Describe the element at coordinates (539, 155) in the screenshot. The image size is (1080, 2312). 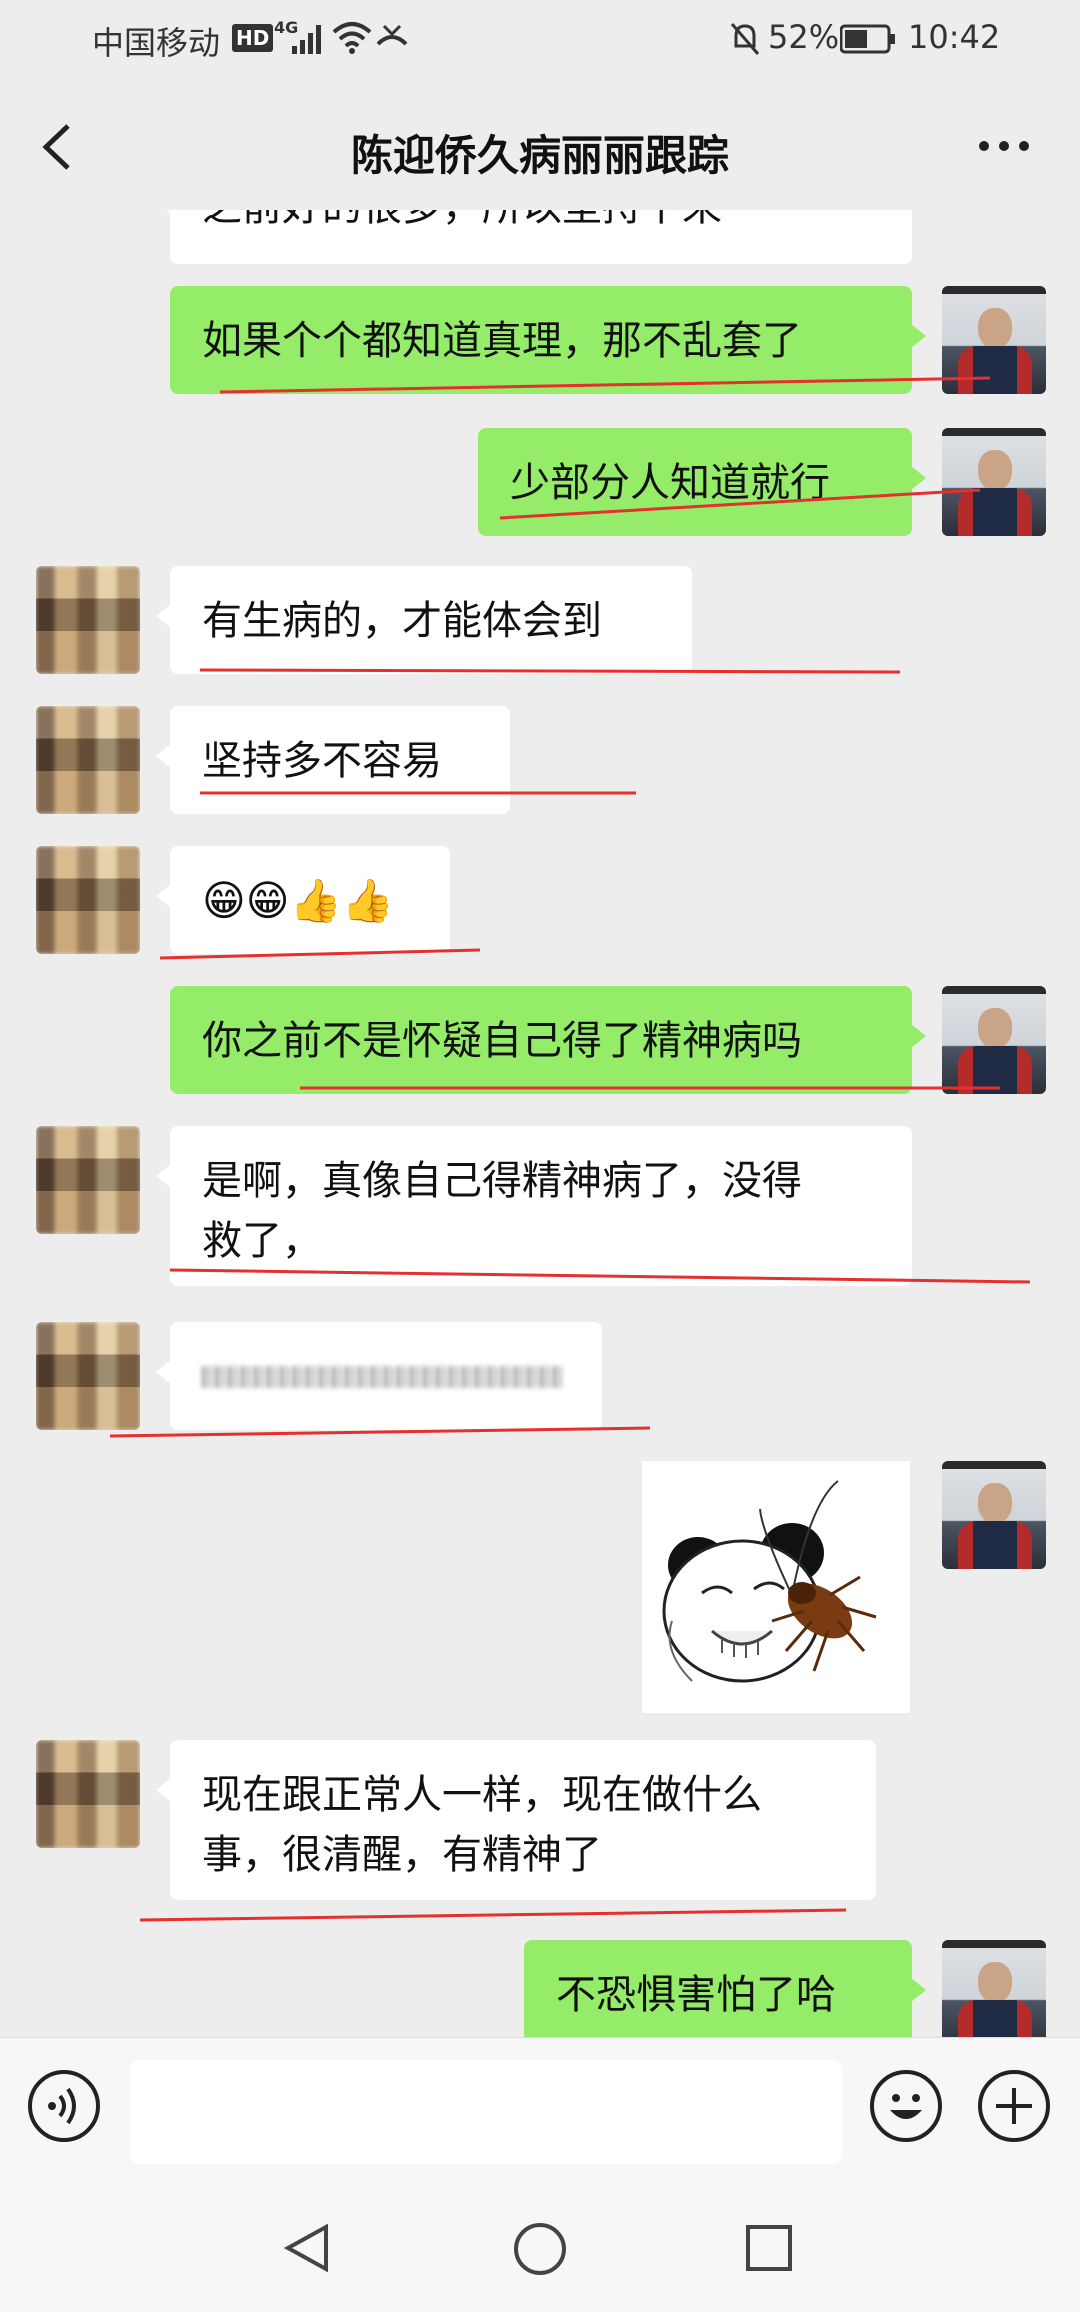
I see `chat-title: 陈迎侨久病丽丽跟踪` at that location.